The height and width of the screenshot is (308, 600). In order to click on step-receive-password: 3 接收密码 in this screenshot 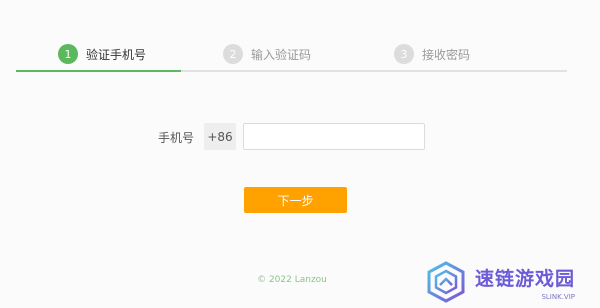, I will do `click(432, 54)`.